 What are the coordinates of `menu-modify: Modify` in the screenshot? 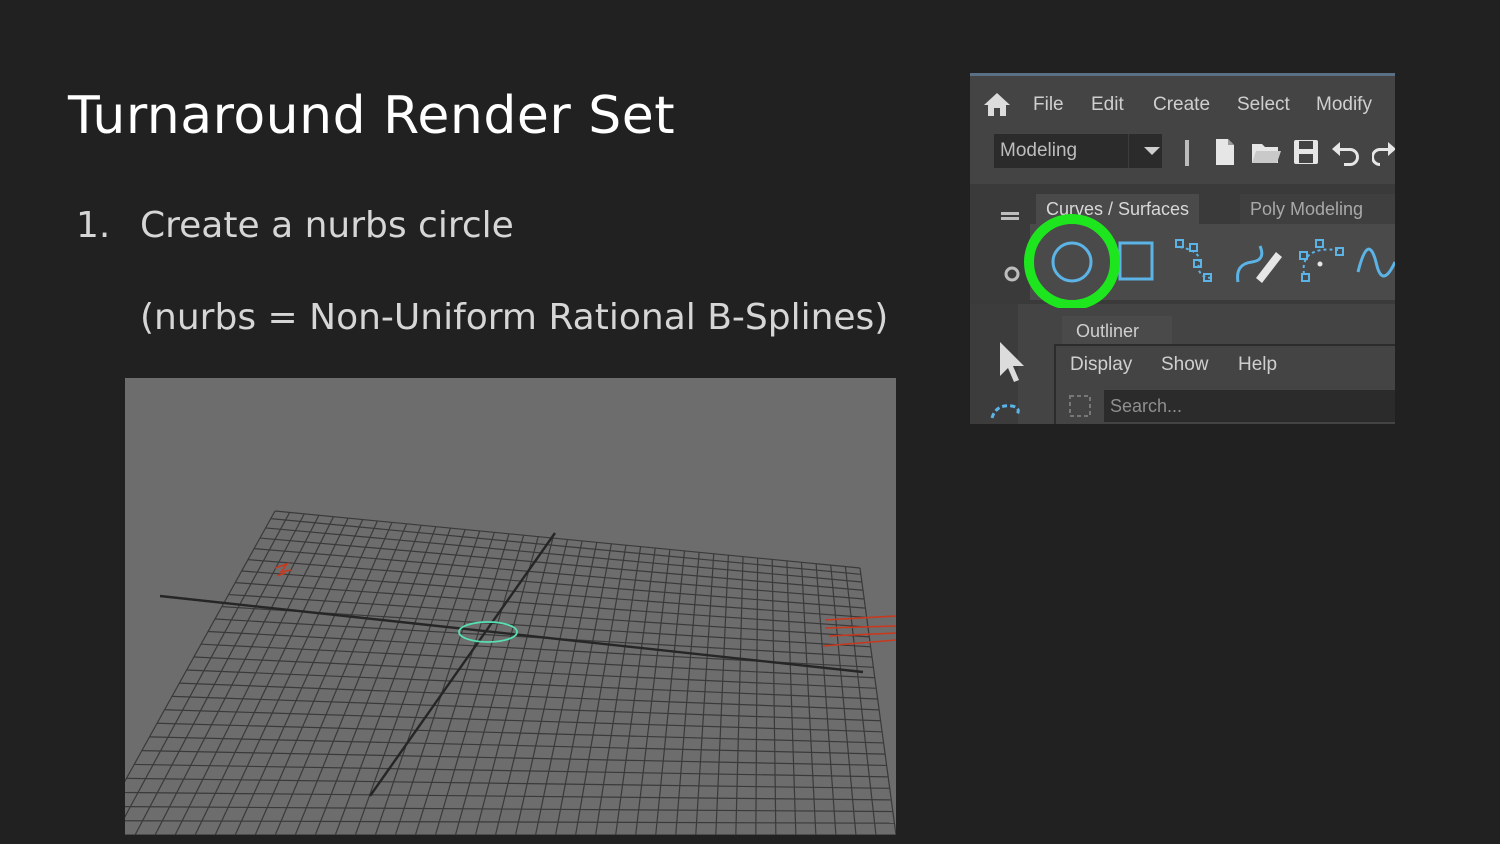 It's located at (1344, 105).